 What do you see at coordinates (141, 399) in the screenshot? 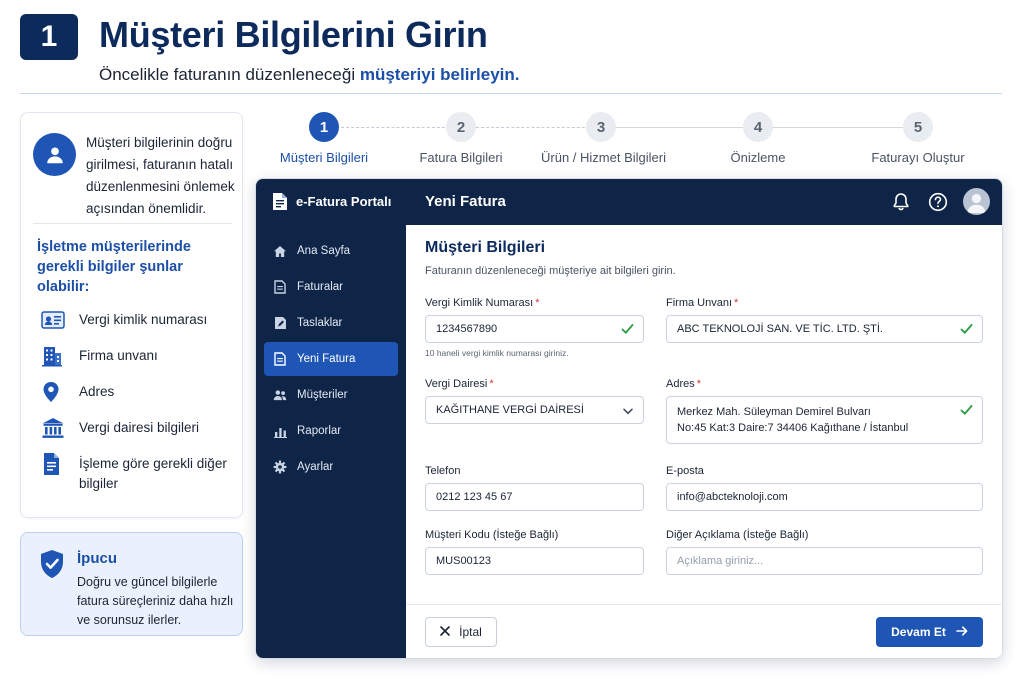
I see `requirement-item: Adres` at bounding box center [141, 399].